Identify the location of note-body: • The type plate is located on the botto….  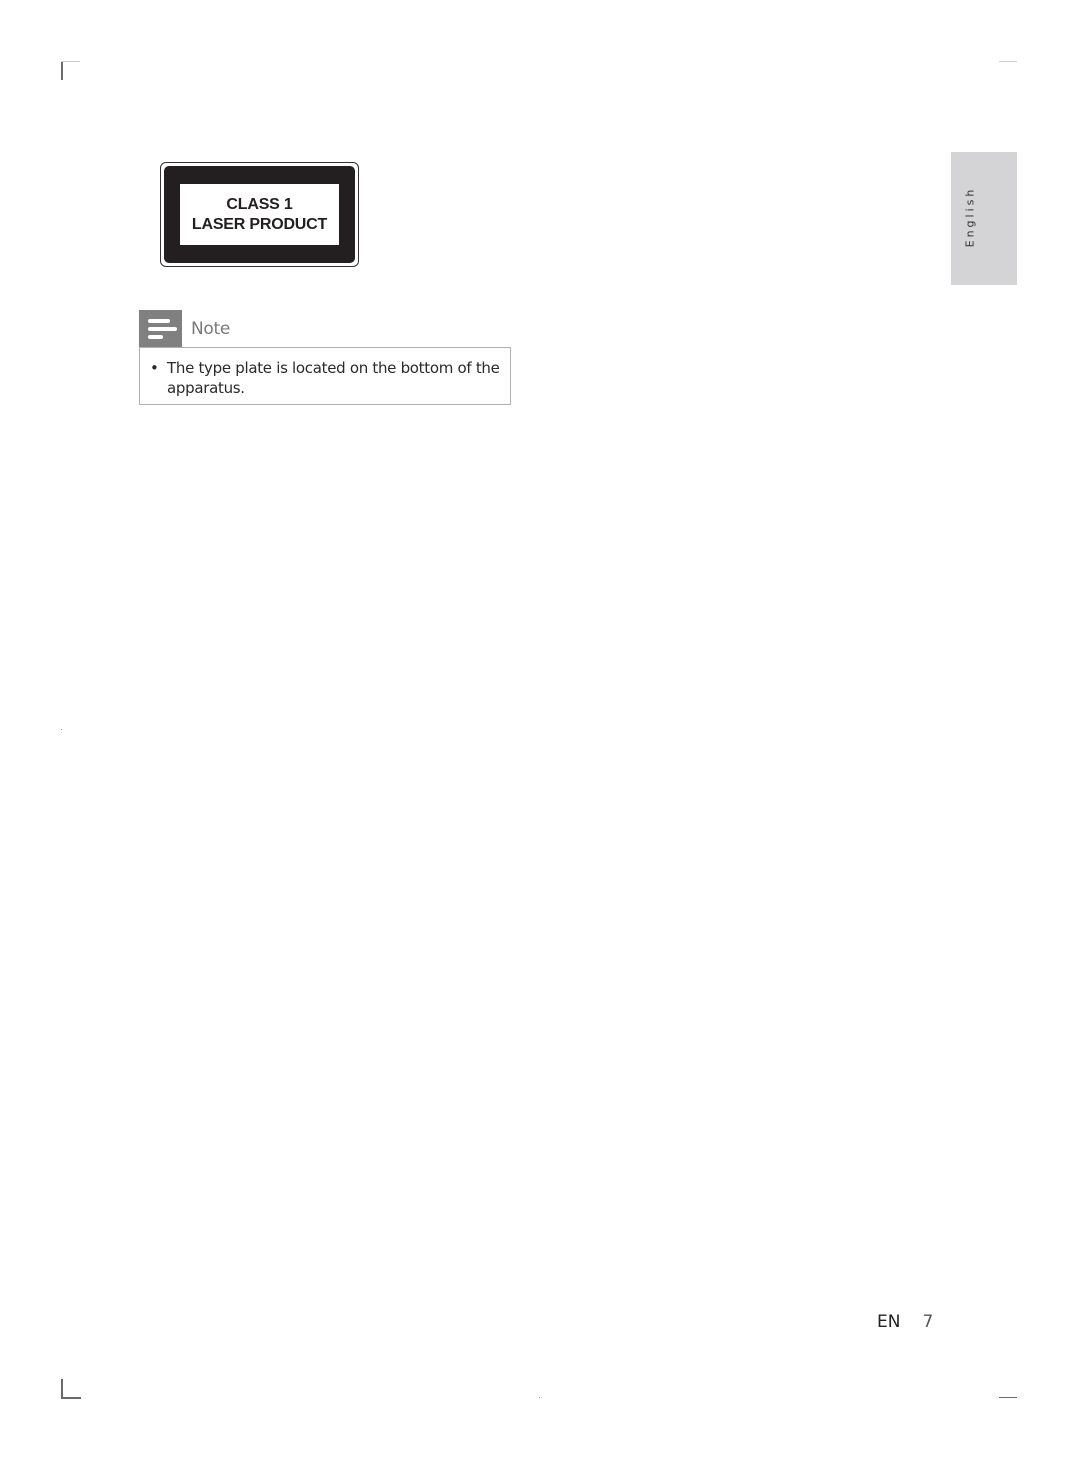
(325, 376).